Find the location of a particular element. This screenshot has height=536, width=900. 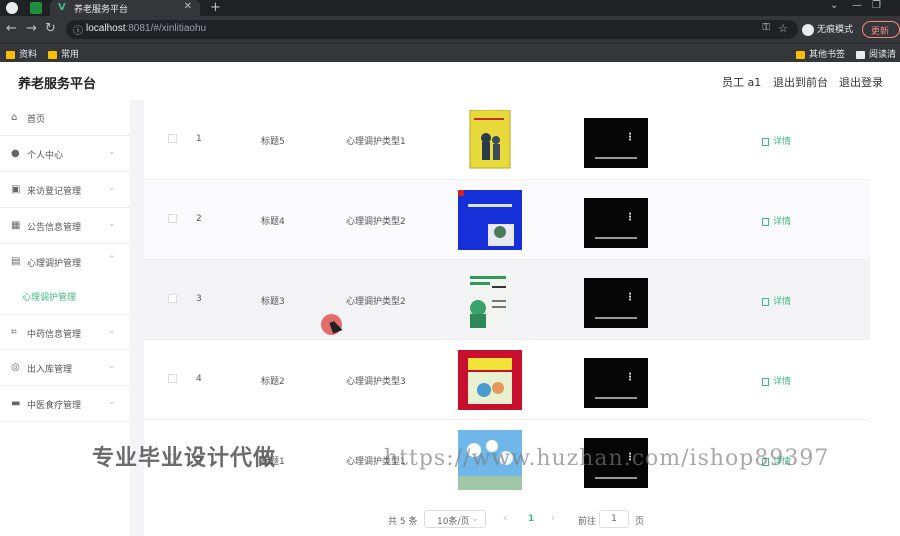

register-icon: ▣ is located at coordinates (16, 189).